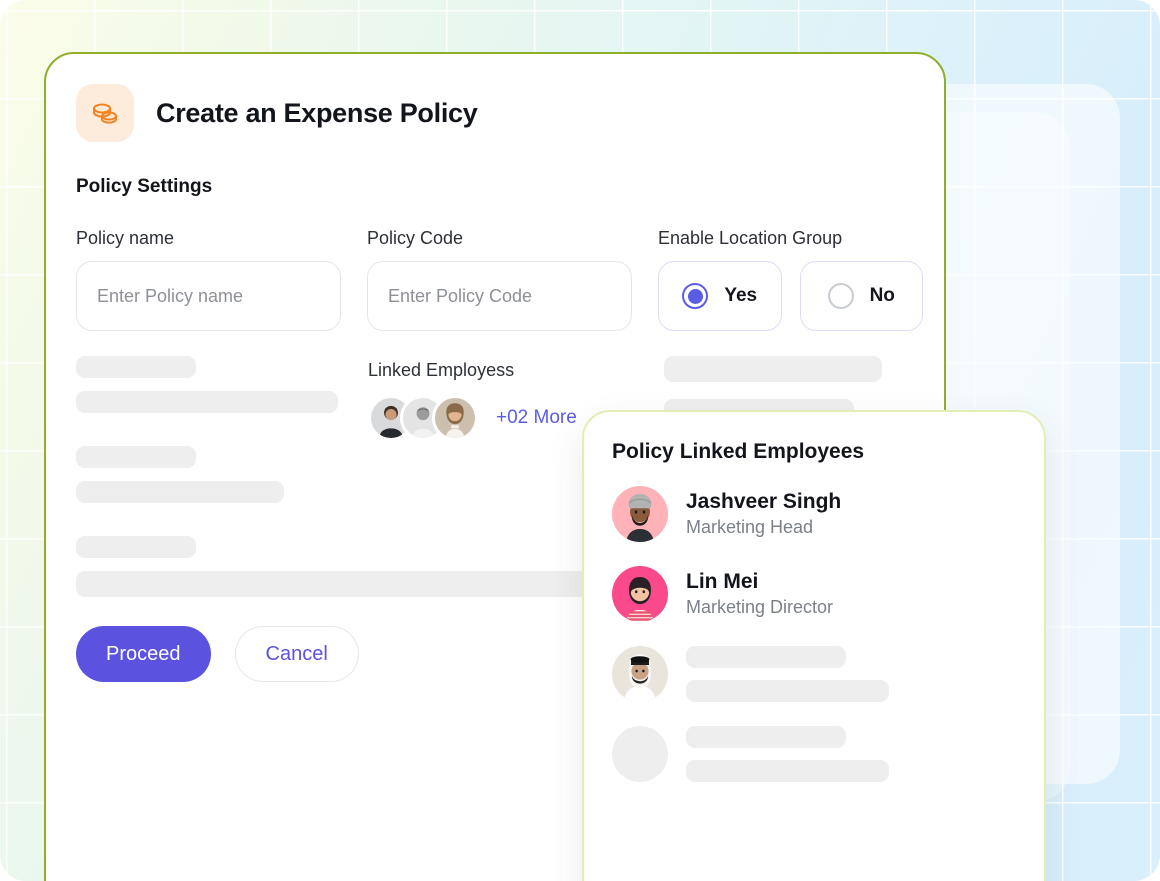 This screenshot has height=881, width=1160. I want to click on location-group-option-yes: Yes, so click(720, 296).